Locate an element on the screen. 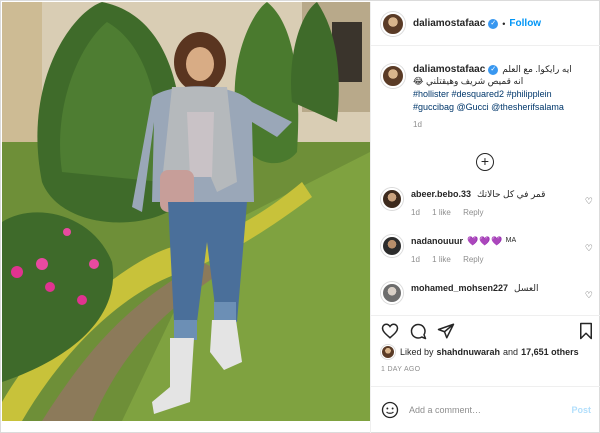 This screenshot has width=600, height=433. add-comment-bar: Post is located at coordinates (485, 409).